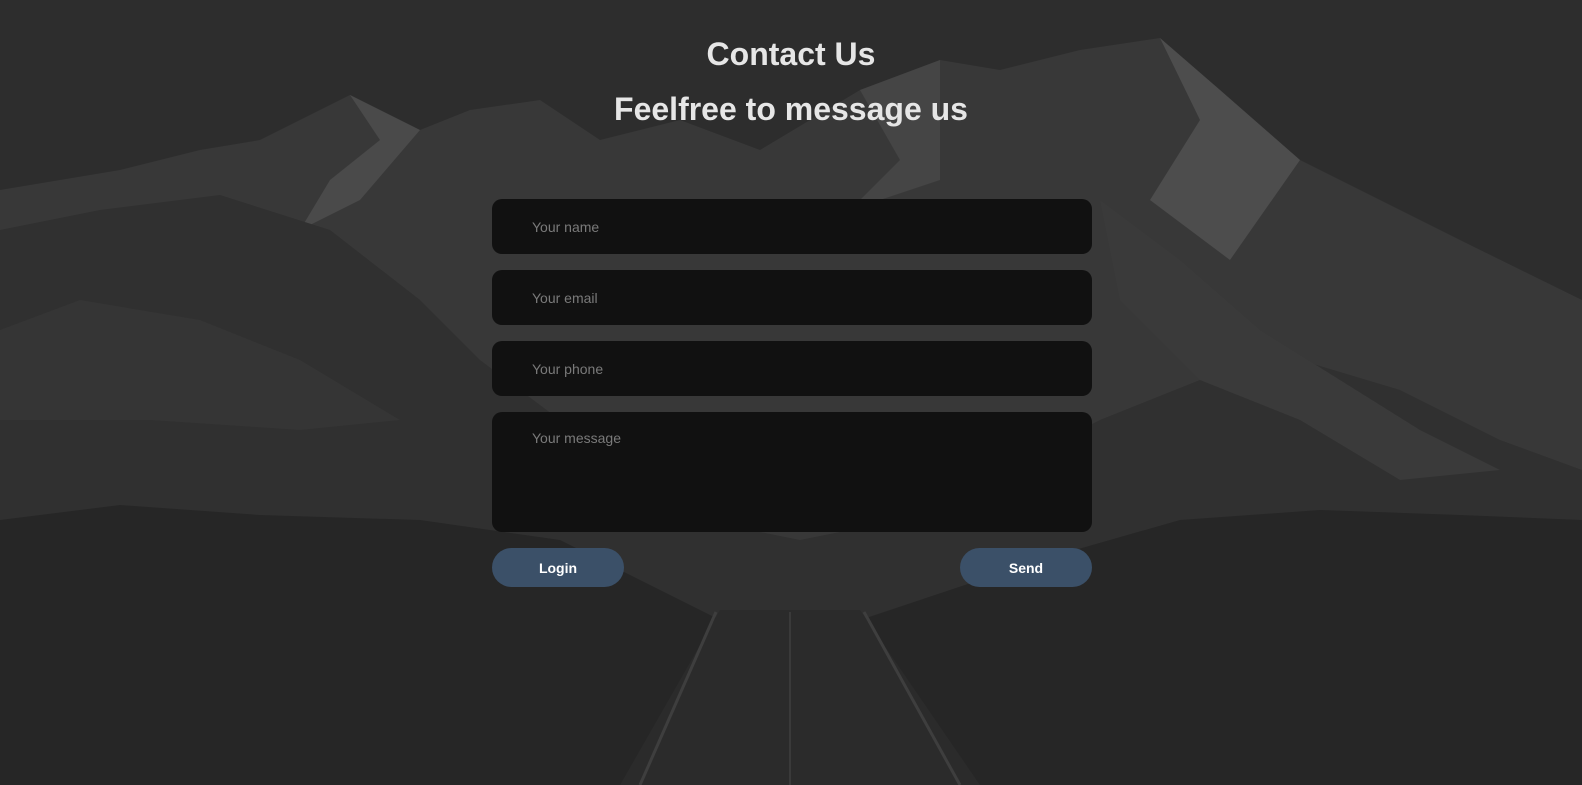 This screenshot has height=785, width=1582. Describe the element at coordinates (792, 226) in the screenshot. I see `name-input` at that location.